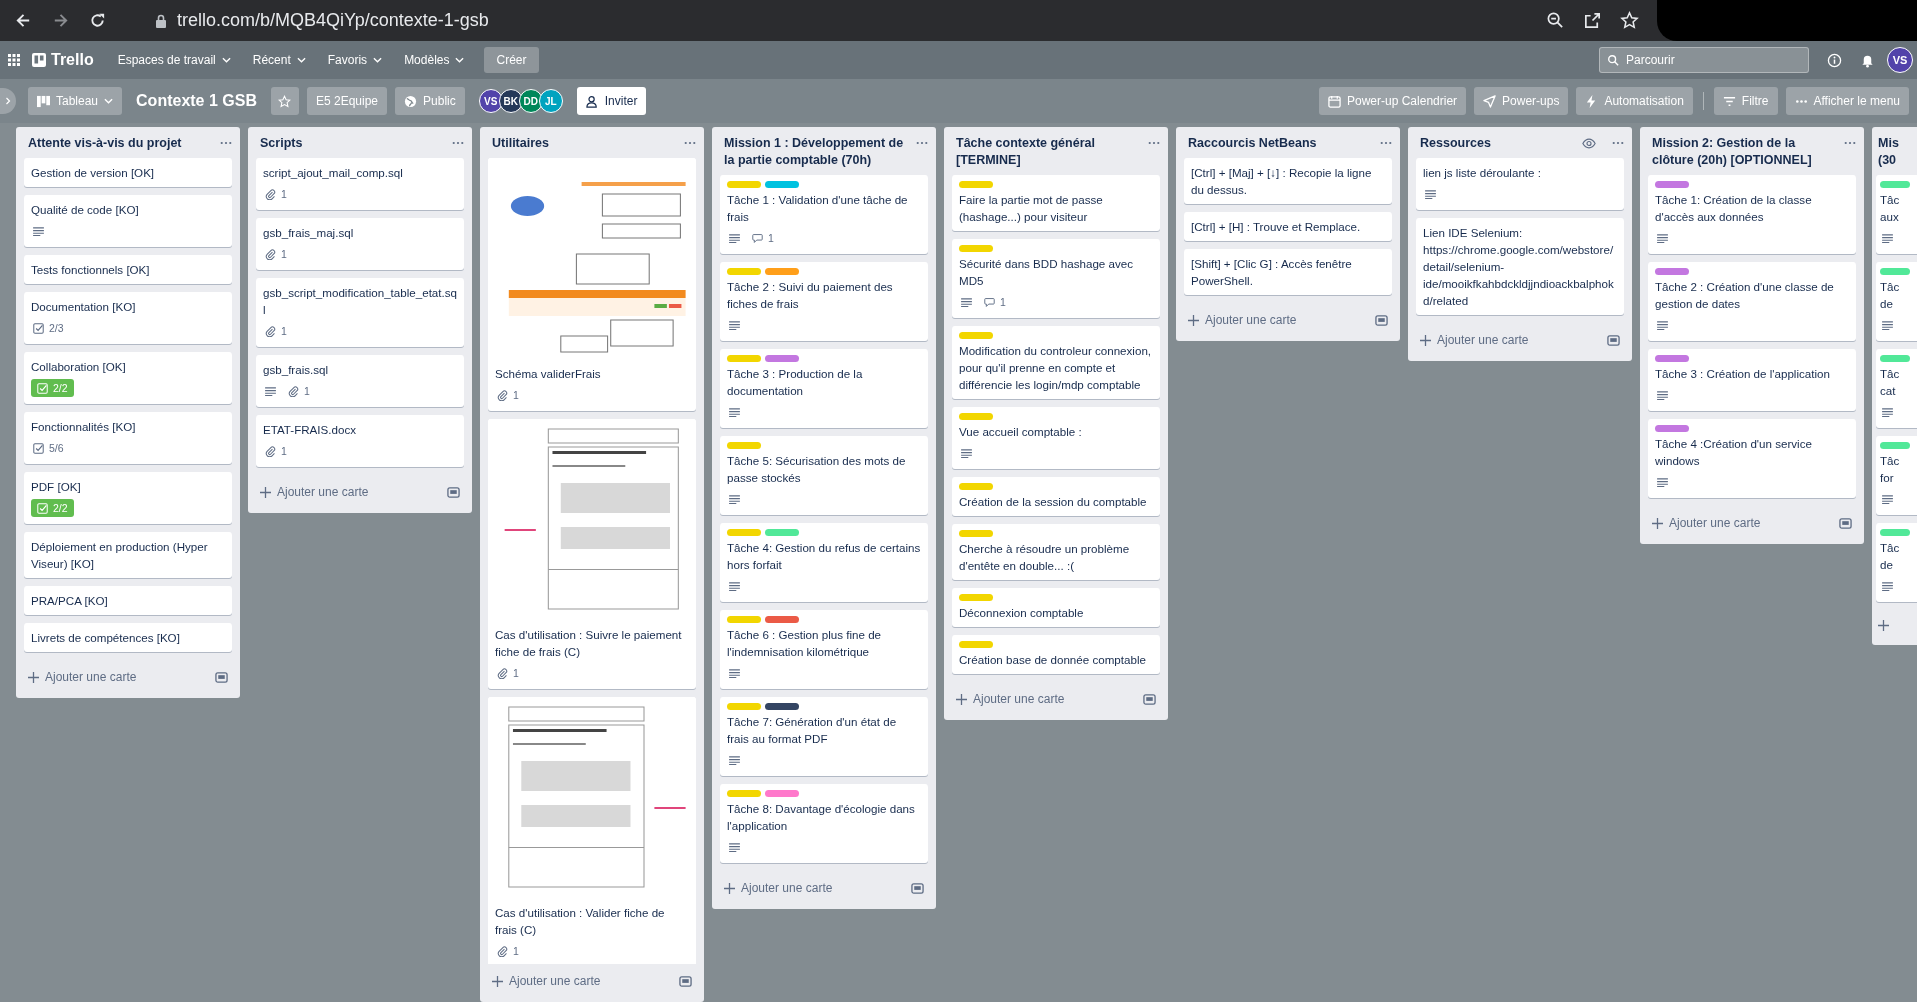 This screenshot has width=1917, height=1002. Describe the element at coordinates (1896, 475) in the screenshot. I see `card: Tâc for` at that location.